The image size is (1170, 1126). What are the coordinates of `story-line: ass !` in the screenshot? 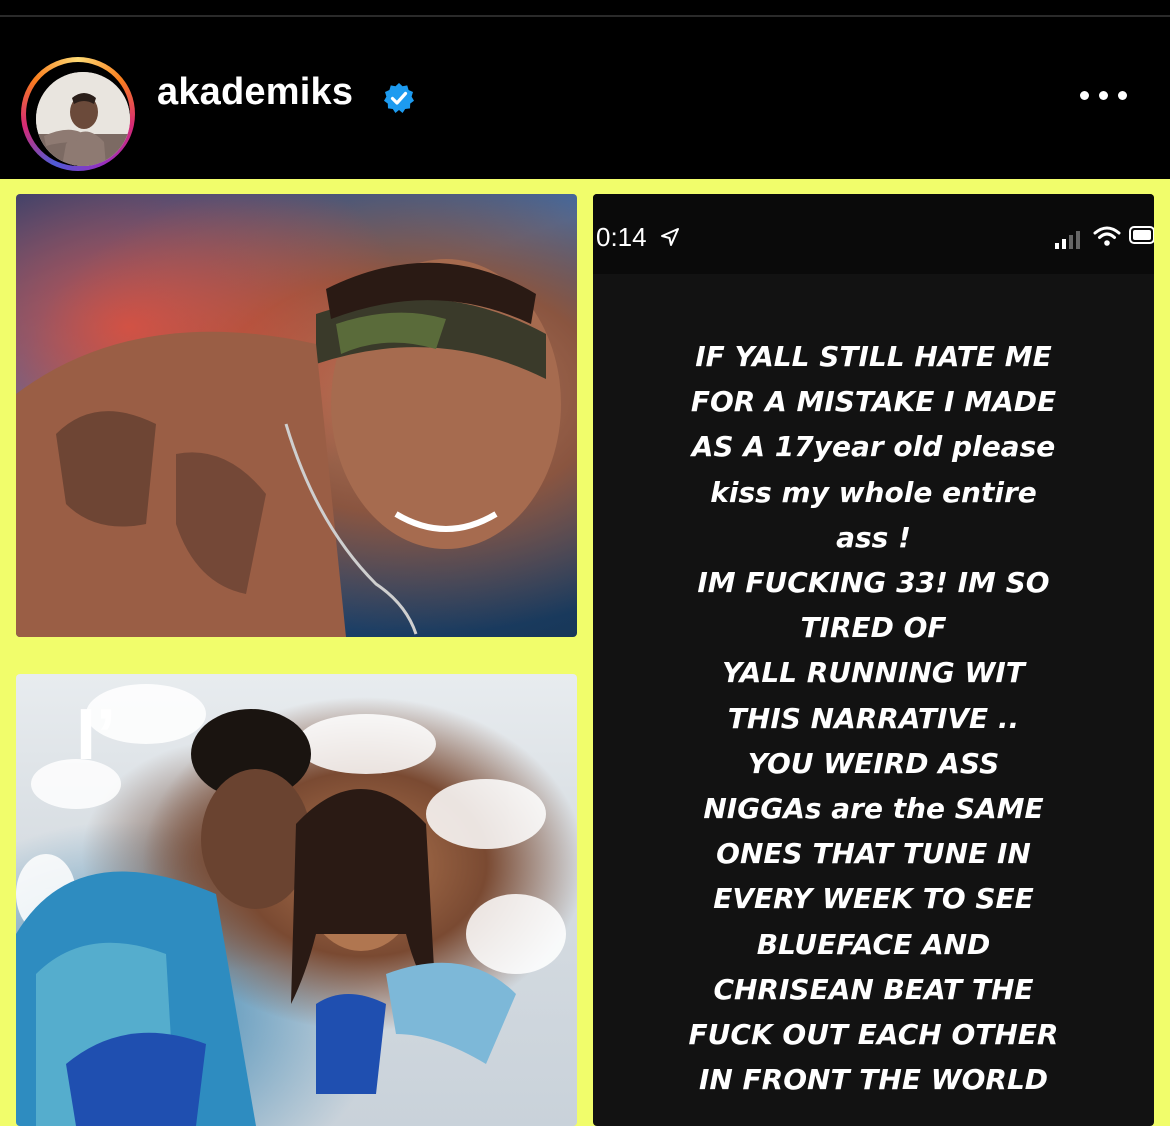 It's located at (873, 537).